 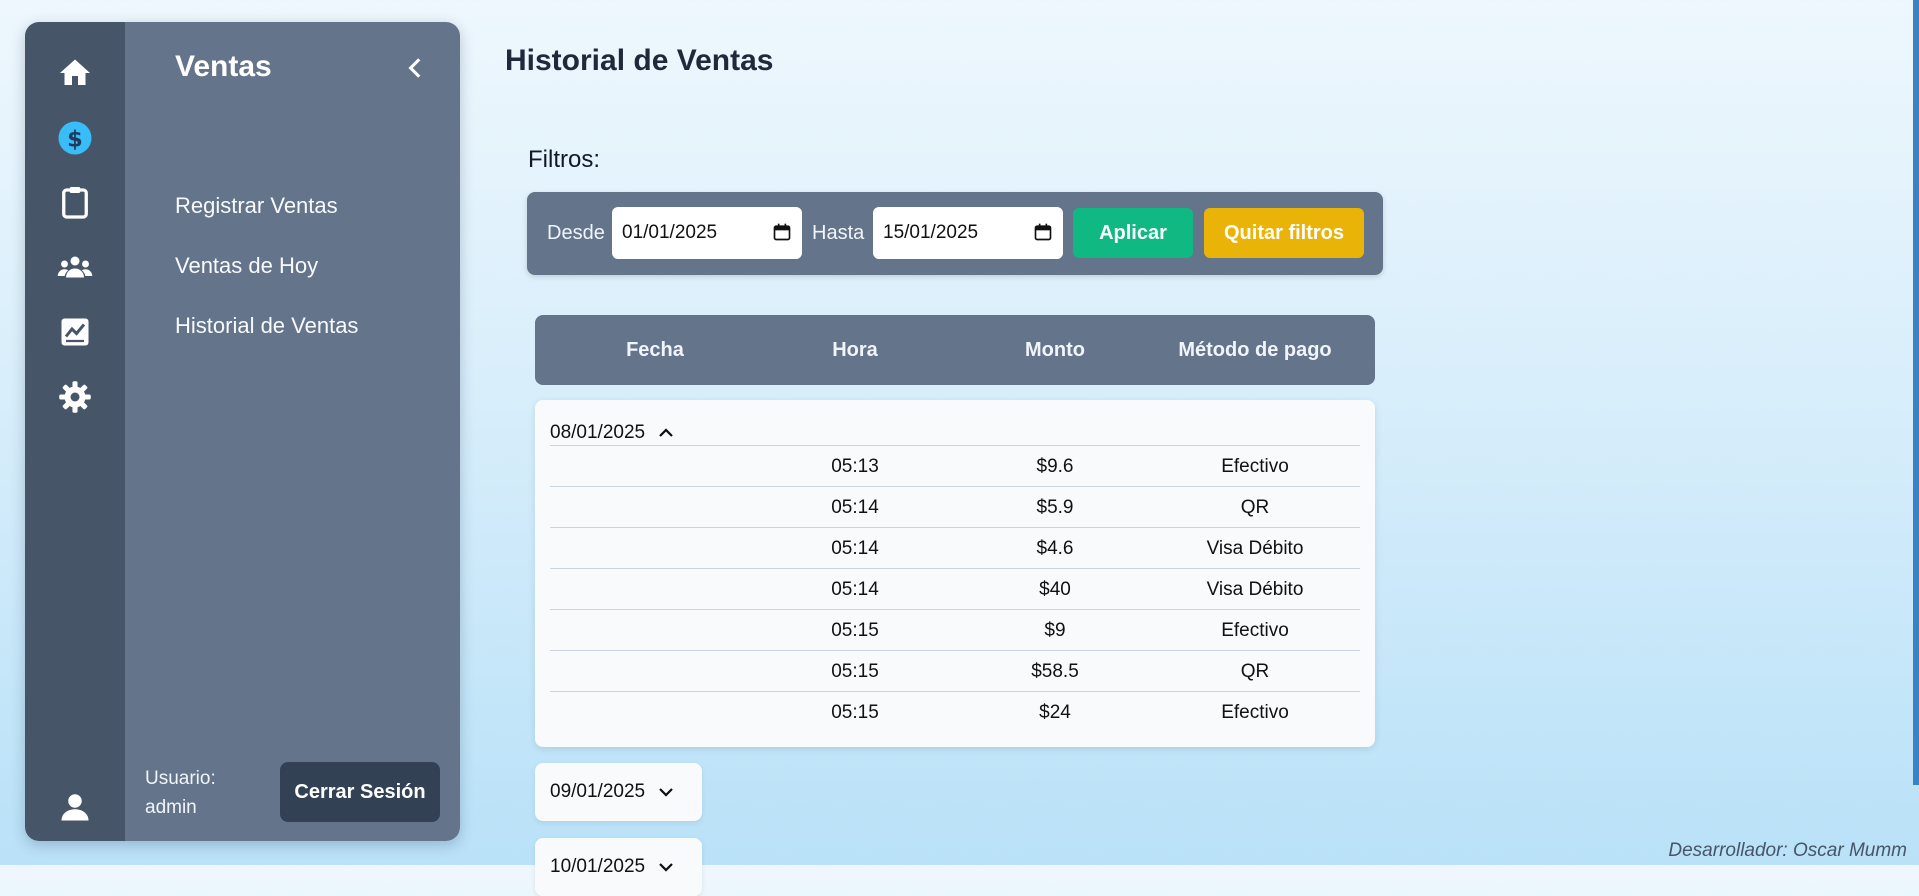 I want to click on chevron-up-icon, so click(x=666, y=432).